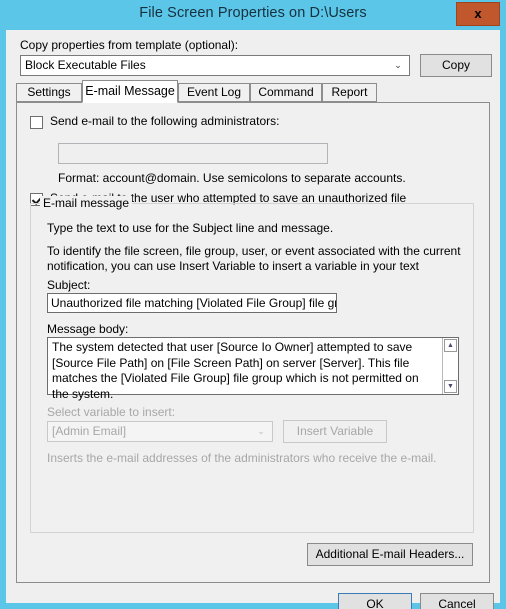 This screenshot has width=506, height=609. I want to click on template-dropdown: Block Executable Files ⌄, so click(215, 65).